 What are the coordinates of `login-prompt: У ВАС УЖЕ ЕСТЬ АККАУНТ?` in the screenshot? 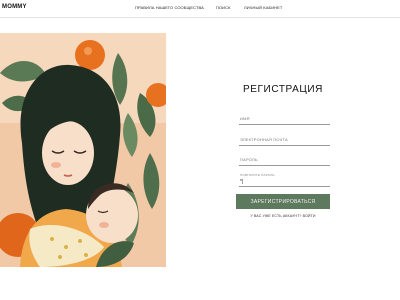 It's located at (276, 216).